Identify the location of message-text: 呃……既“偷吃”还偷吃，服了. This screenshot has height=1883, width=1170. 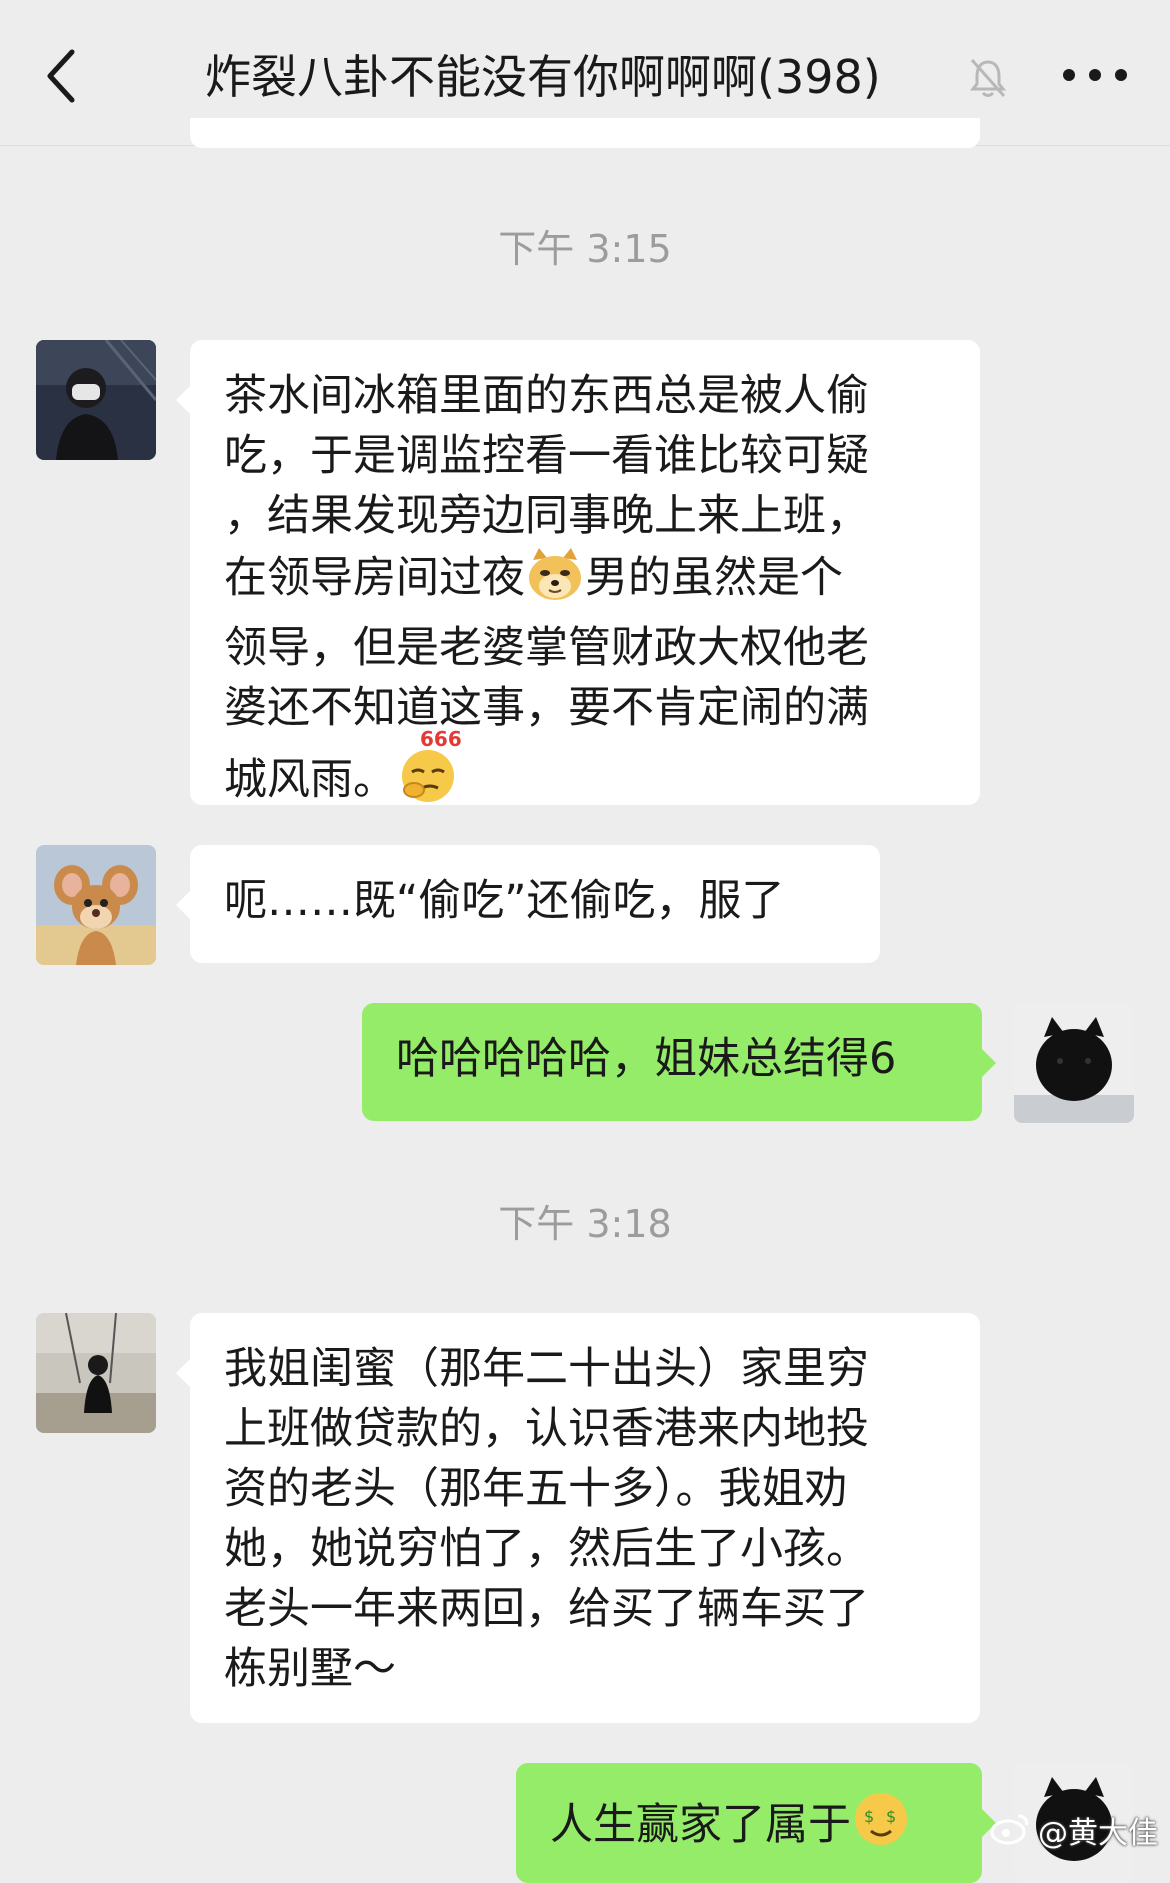
(504, 901).